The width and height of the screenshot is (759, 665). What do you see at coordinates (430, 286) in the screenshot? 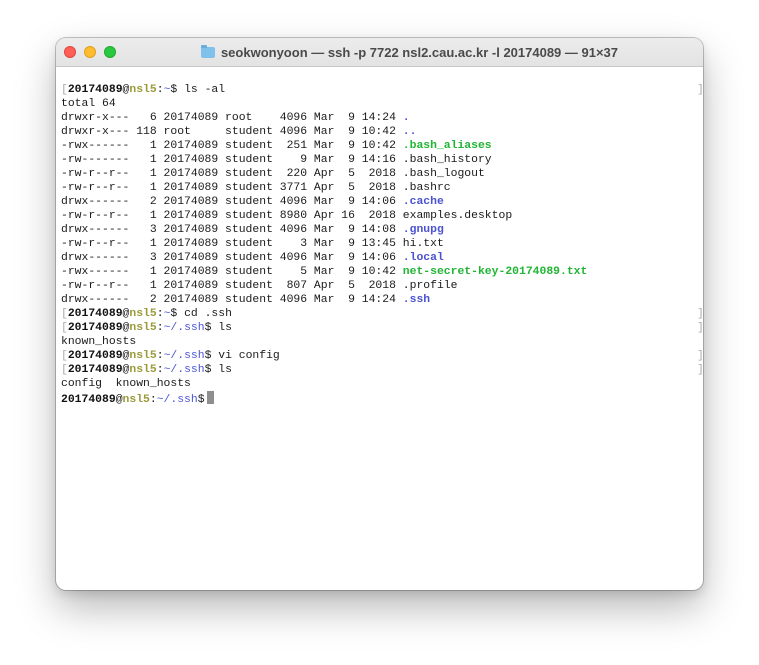
I see `listing-filename: .profile` at bounding box center [430, 286].